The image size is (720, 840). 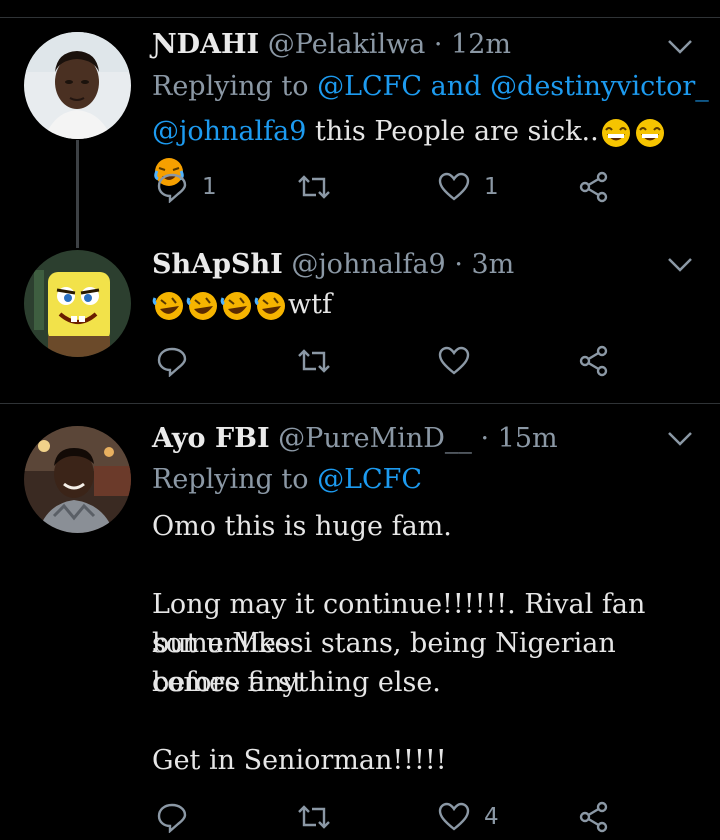 I want to click on like-count: 1, so click(x=491, y=187).